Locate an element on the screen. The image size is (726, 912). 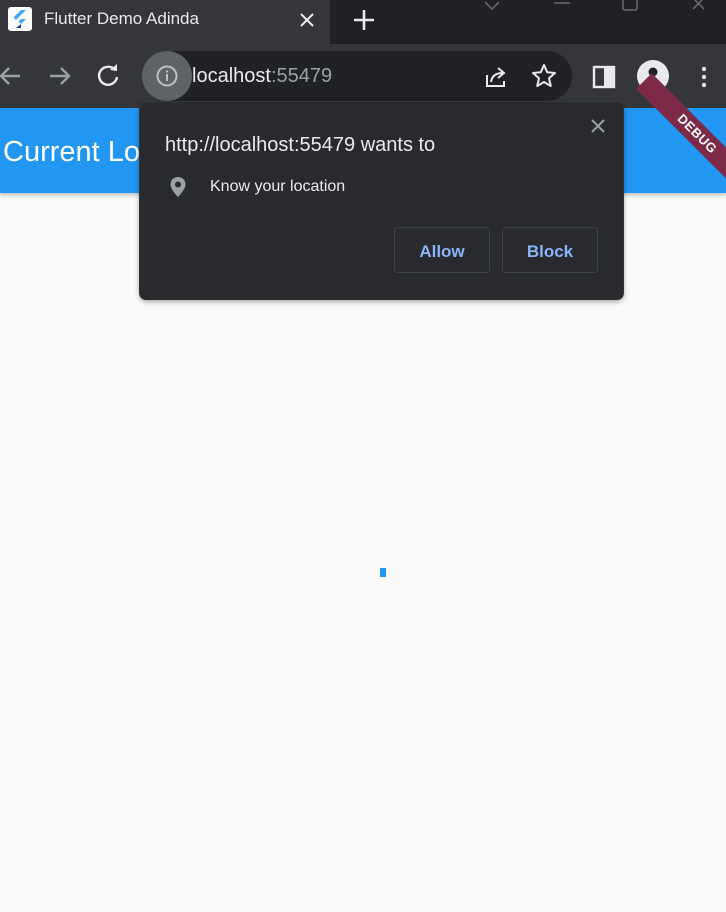
reload-icon is located at coordinates (108, 76).